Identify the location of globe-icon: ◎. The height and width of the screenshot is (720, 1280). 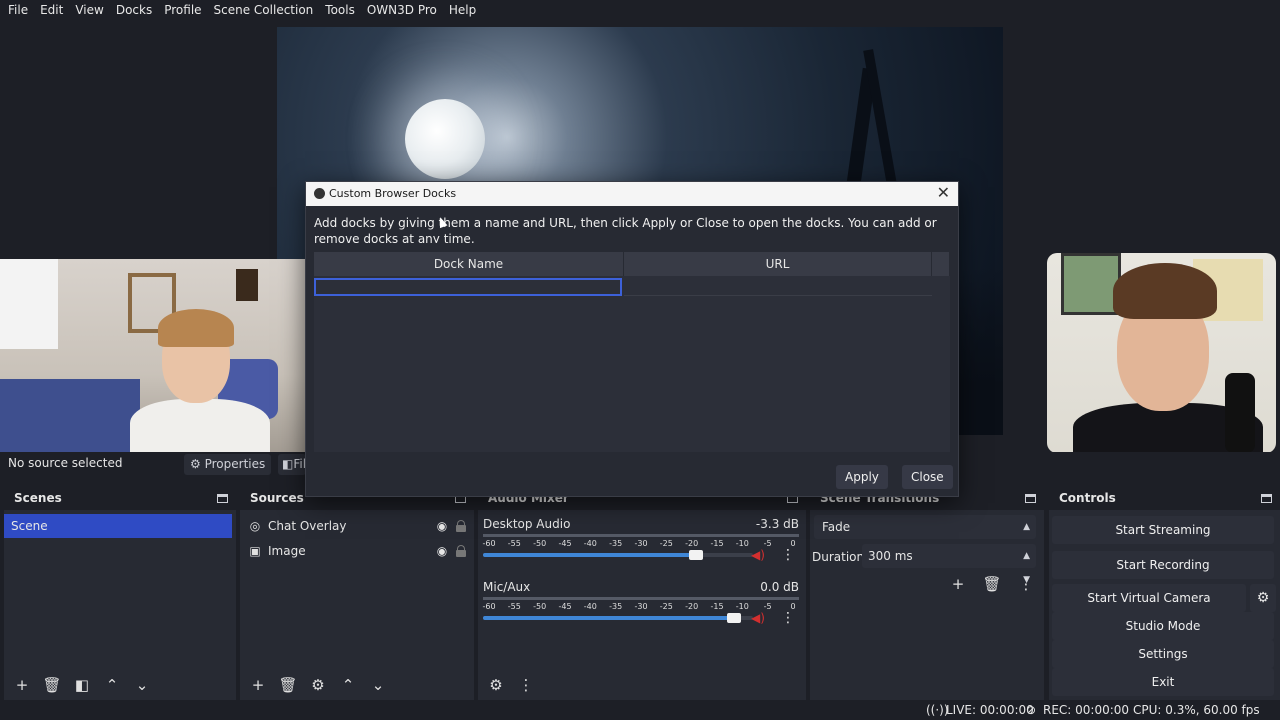
(255, 526).